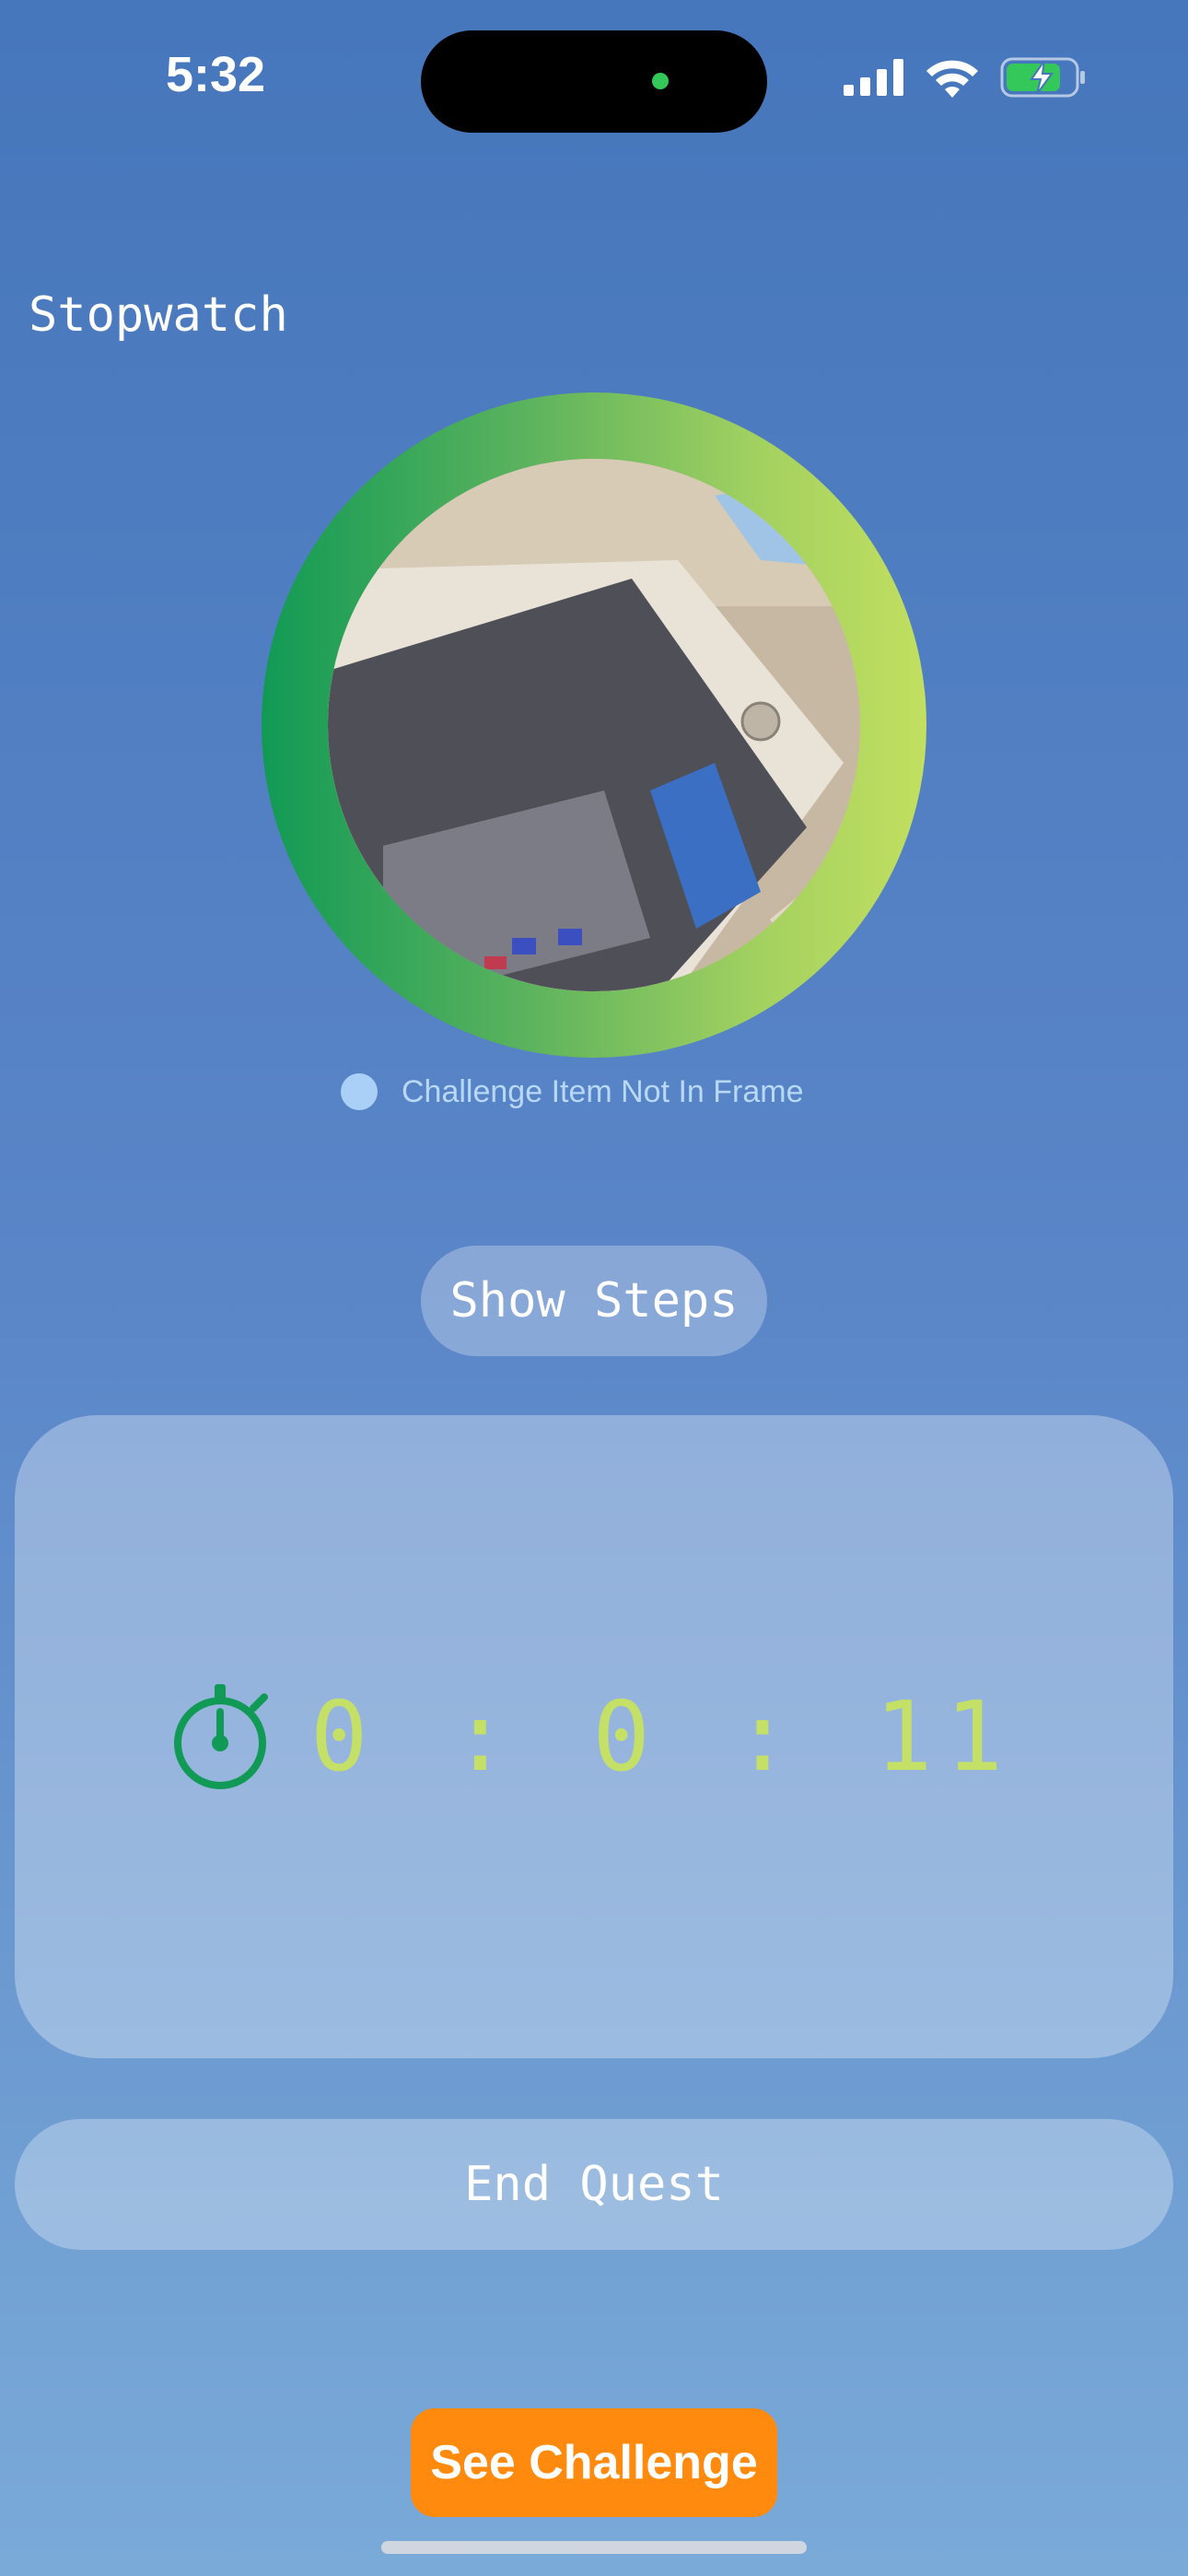 This screenshot has height=2576, width=1188. I want to click on cellular-signal-icon, so click(873, 77).